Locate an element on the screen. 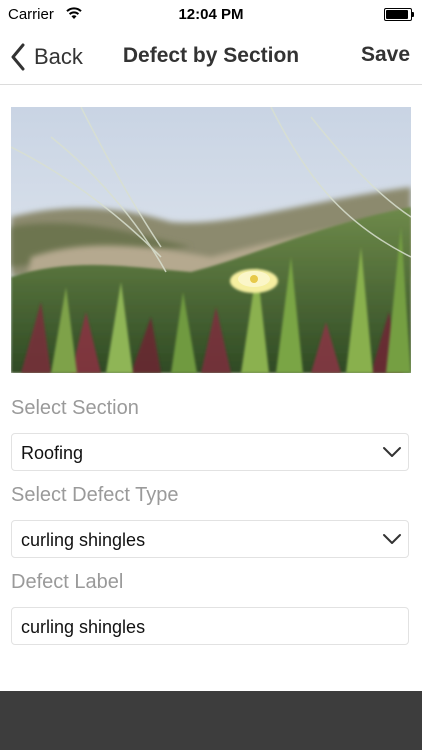  section-dropdown: Roofing is located at coordinates (210, 452).